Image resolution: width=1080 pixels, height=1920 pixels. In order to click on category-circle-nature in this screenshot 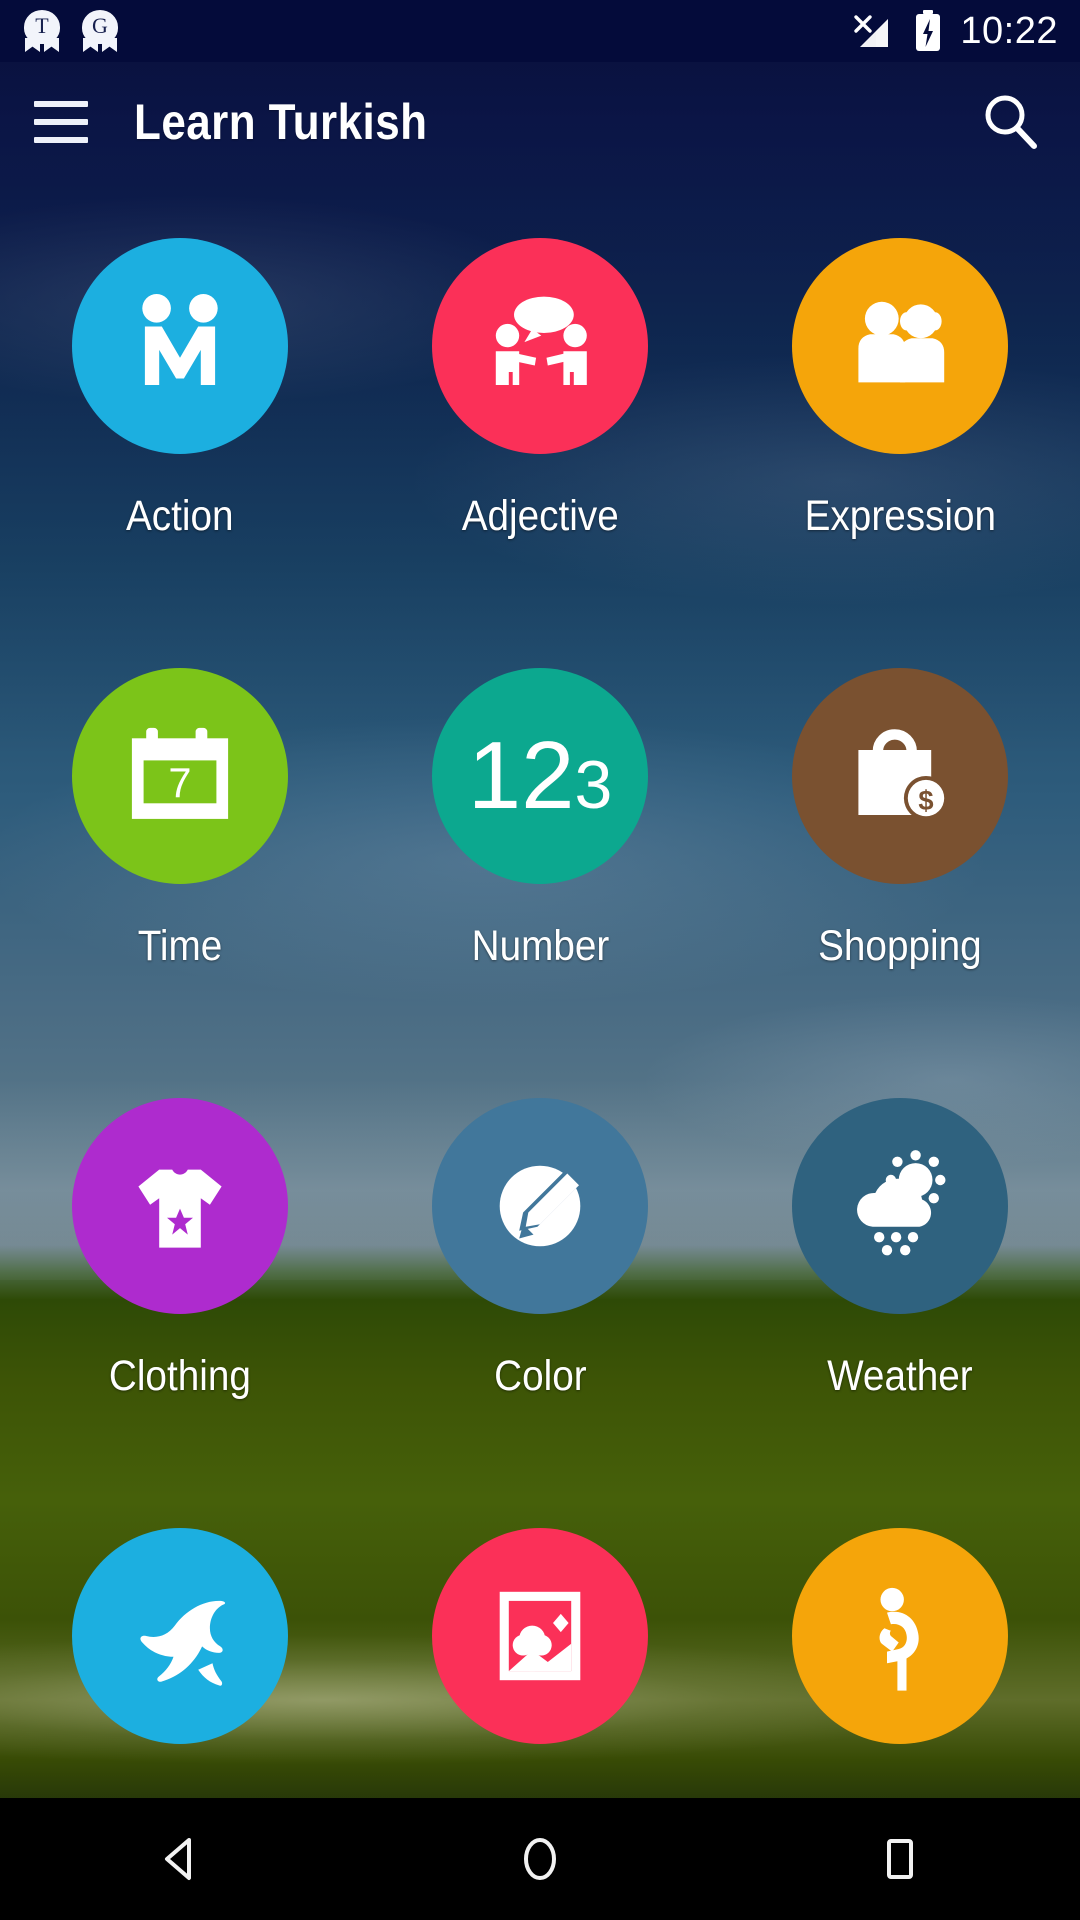, I will do `click(540, 1636)`.